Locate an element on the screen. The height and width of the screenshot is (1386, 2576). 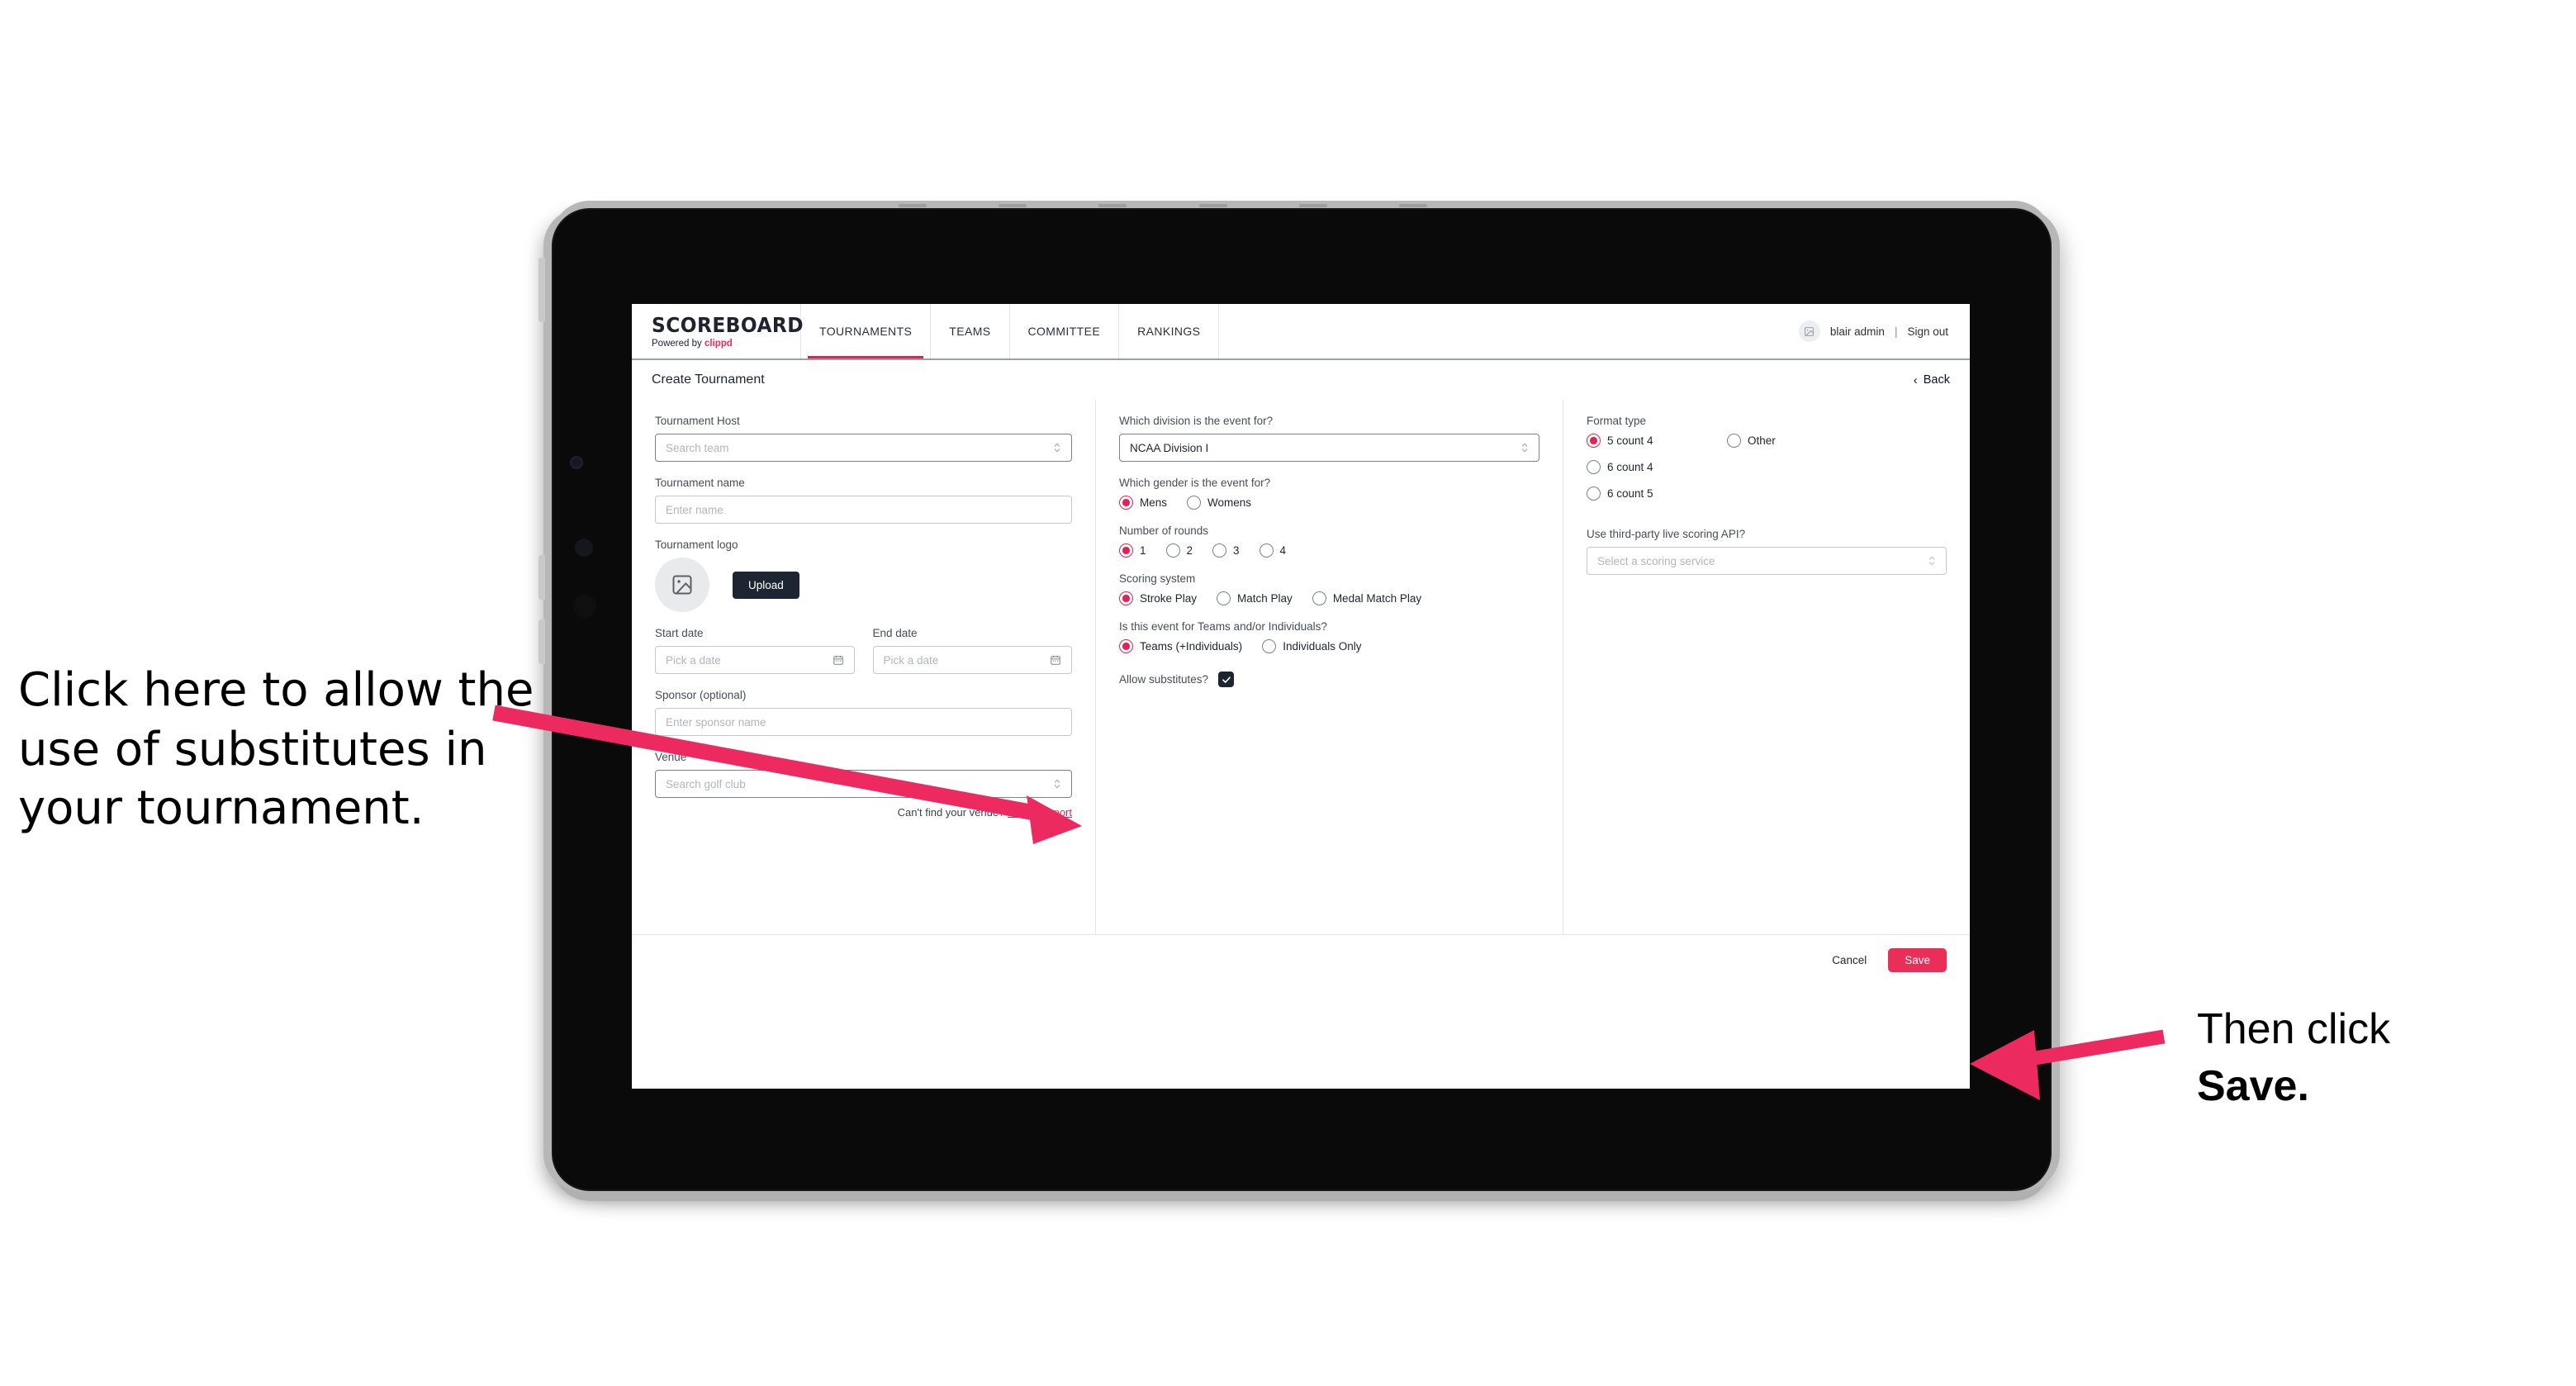
gender-option-womens-label: Womens is located at coordinates (1229, 502).